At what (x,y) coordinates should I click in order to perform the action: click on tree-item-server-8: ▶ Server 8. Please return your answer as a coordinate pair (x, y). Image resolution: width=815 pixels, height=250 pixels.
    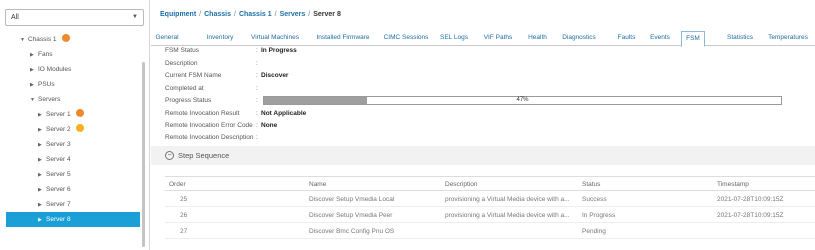
    Looking at the image, I should click on (73, 219).